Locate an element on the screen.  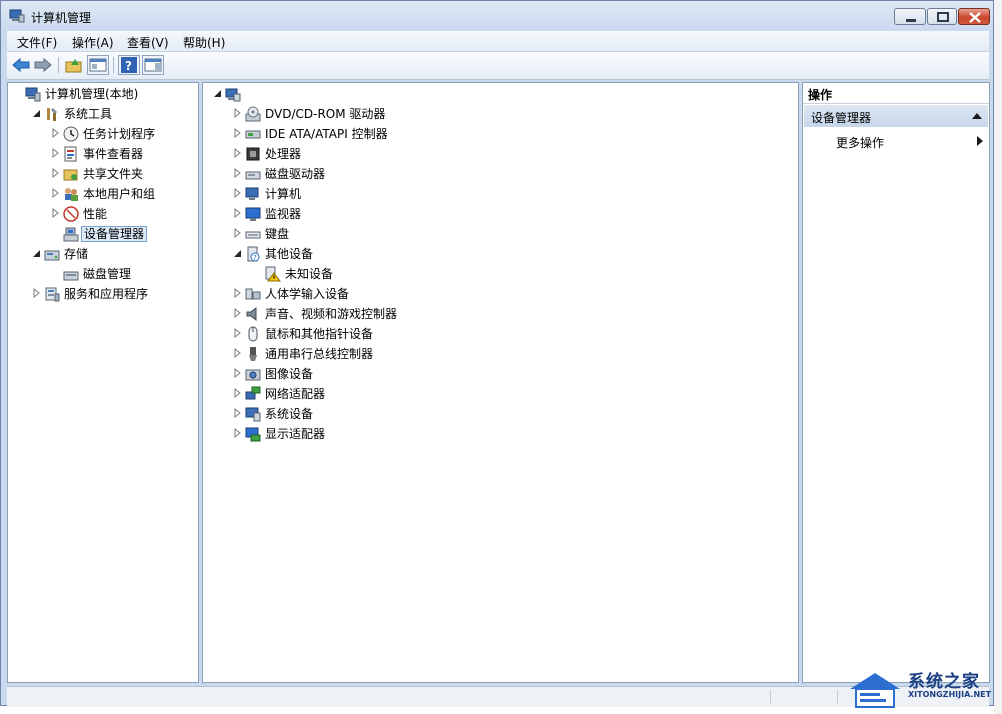
display-adapter-icon is located at coordinates (253, 434).